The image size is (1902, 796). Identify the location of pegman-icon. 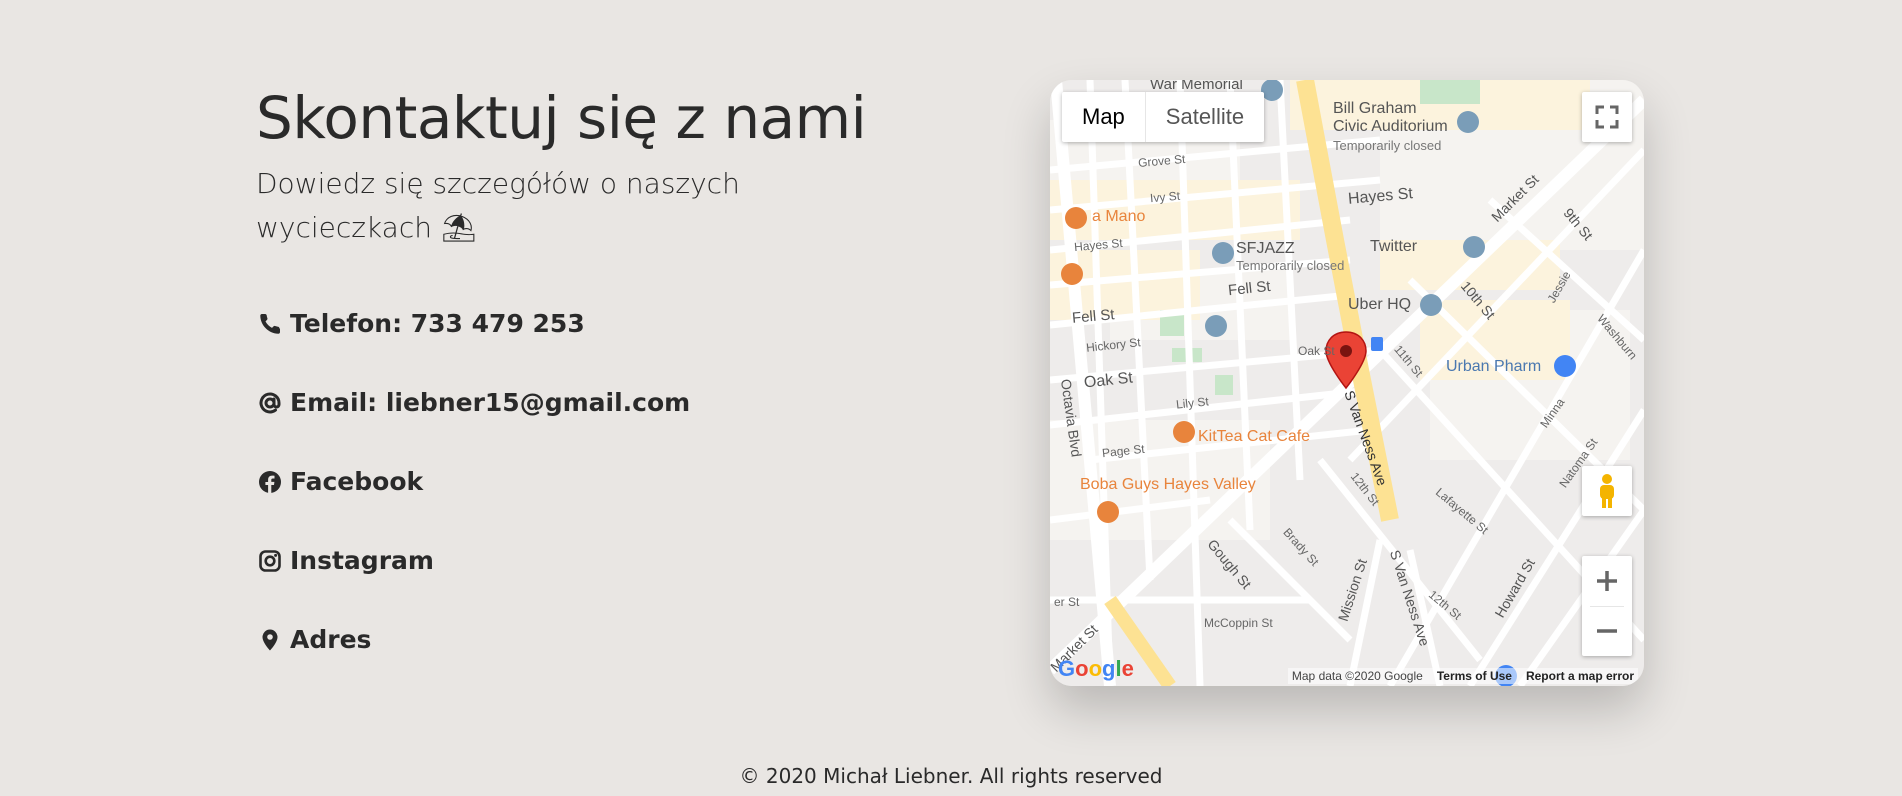
(1607, 491).